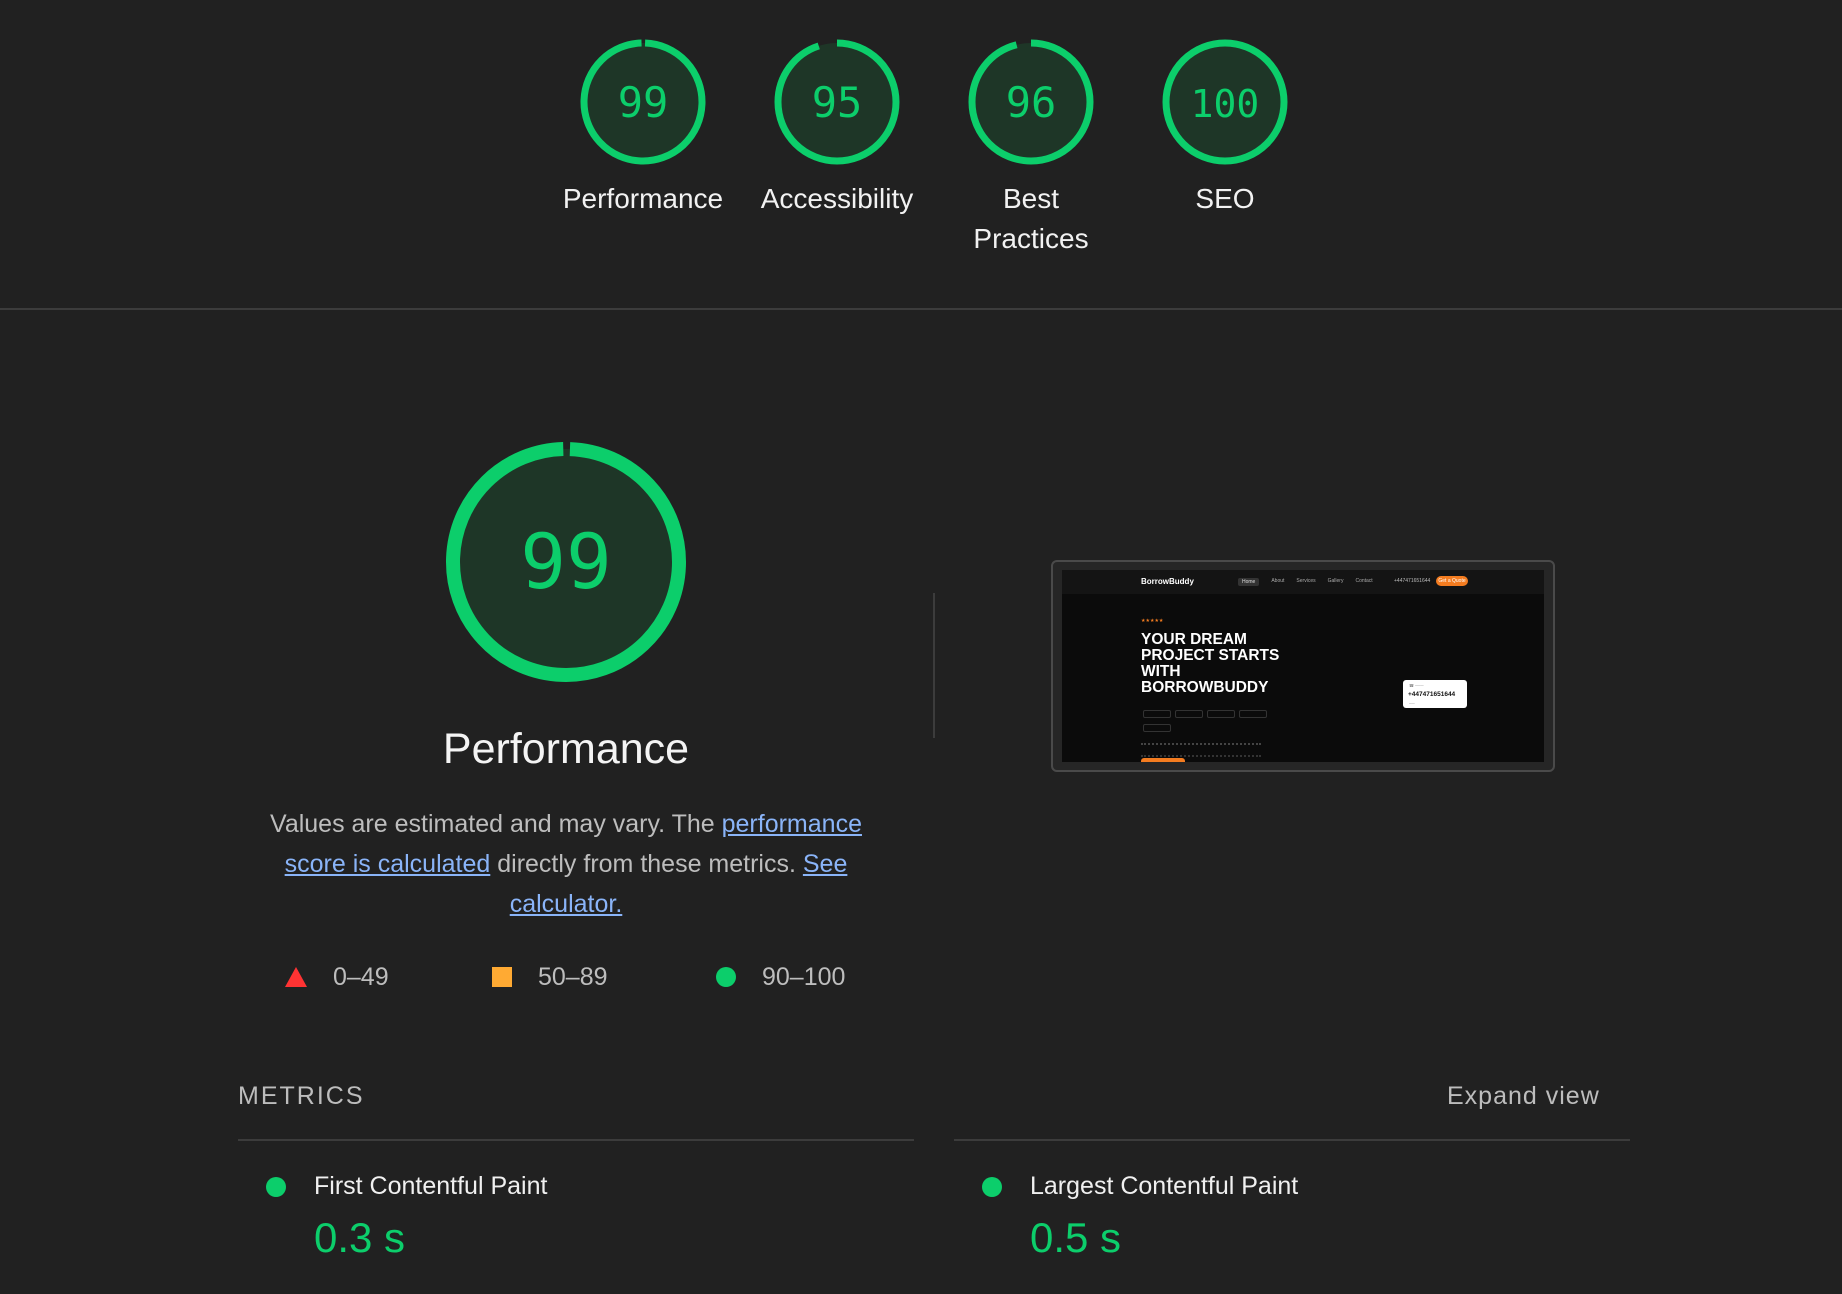 This screenshot has width=1842, height=1294. I want to click on gauge-score: 95, so click(837, 102).